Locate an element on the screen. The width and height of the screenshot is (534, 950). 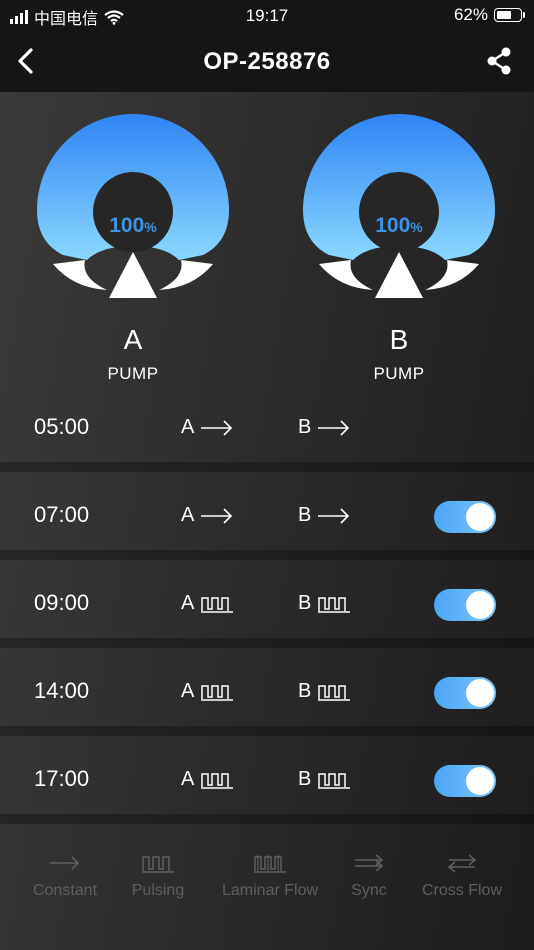
schedule-row: 07:00 A B is located at coordinates (267, 519).